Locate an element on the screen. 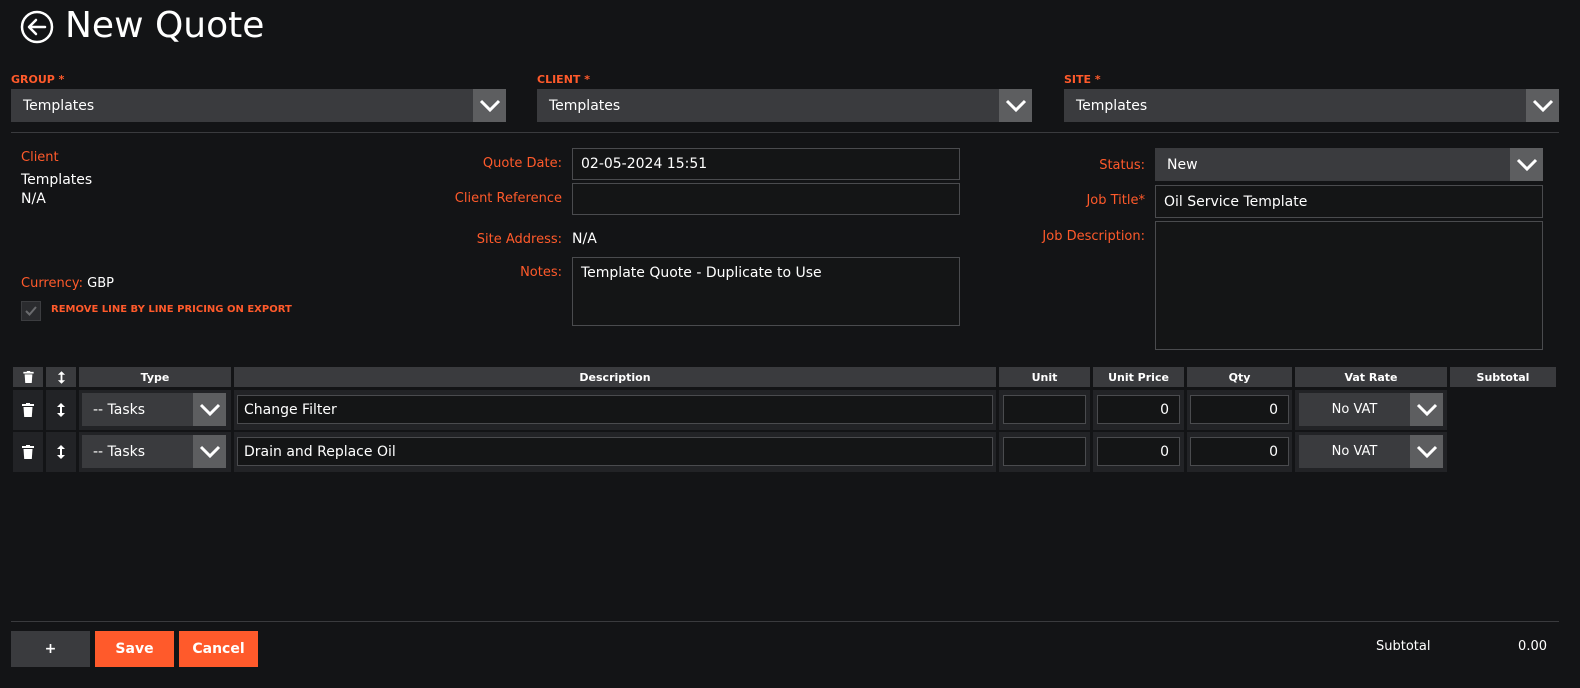 The height and width of the screenshot is (688, 1580). bottom-divider is located at coordinates (785, 621).